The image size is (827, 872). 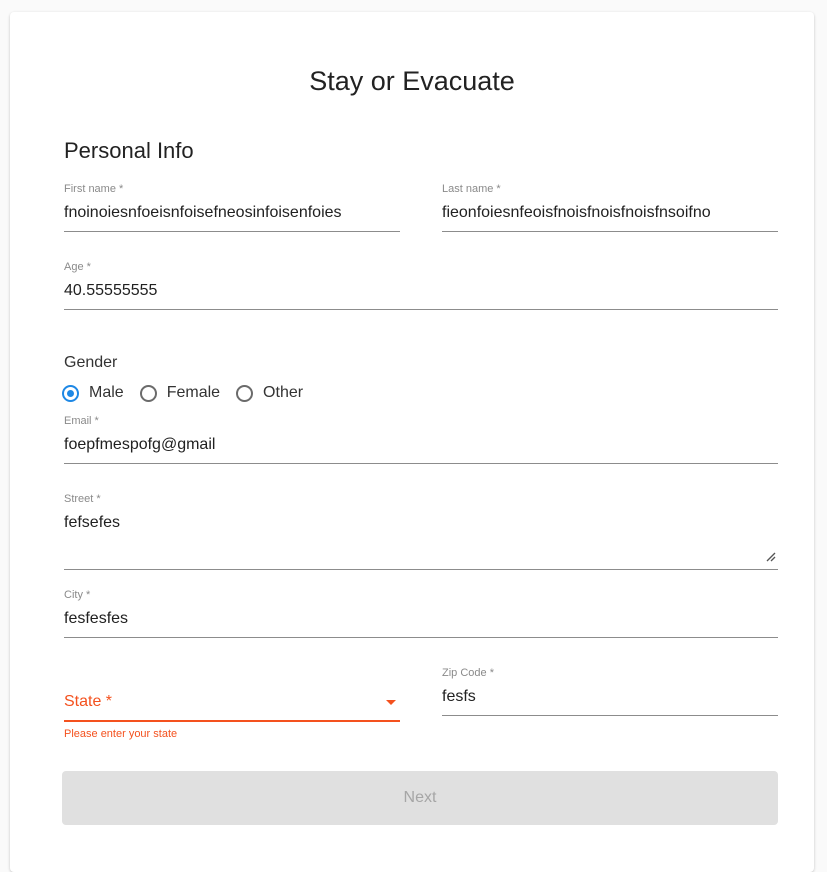 What do you see at coordinates (232, 716) in the screenshot?
I see `state-select: State * Please enter your state` at bounding box center [232, 716].